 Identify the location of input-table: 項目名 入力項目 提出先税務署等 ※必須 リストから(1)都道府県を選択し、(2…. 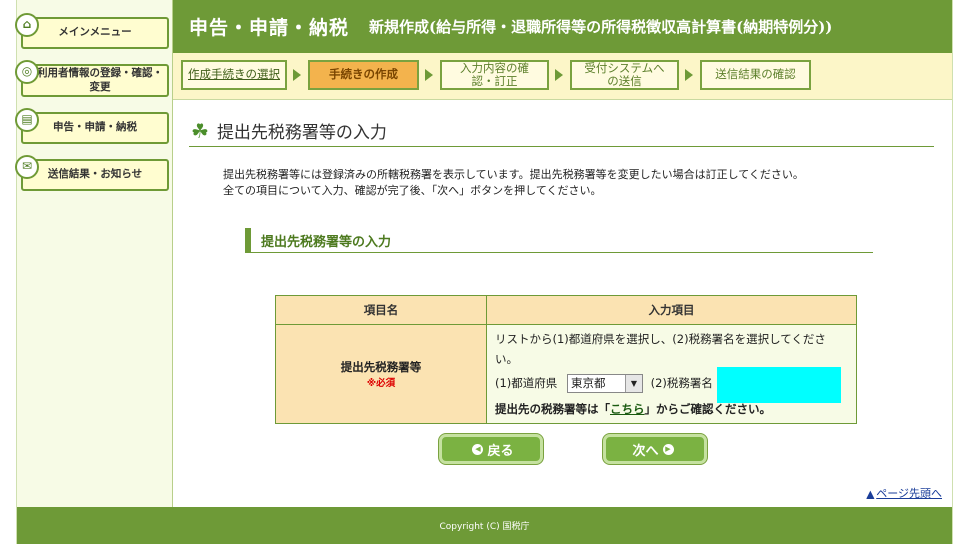
(566, 359).